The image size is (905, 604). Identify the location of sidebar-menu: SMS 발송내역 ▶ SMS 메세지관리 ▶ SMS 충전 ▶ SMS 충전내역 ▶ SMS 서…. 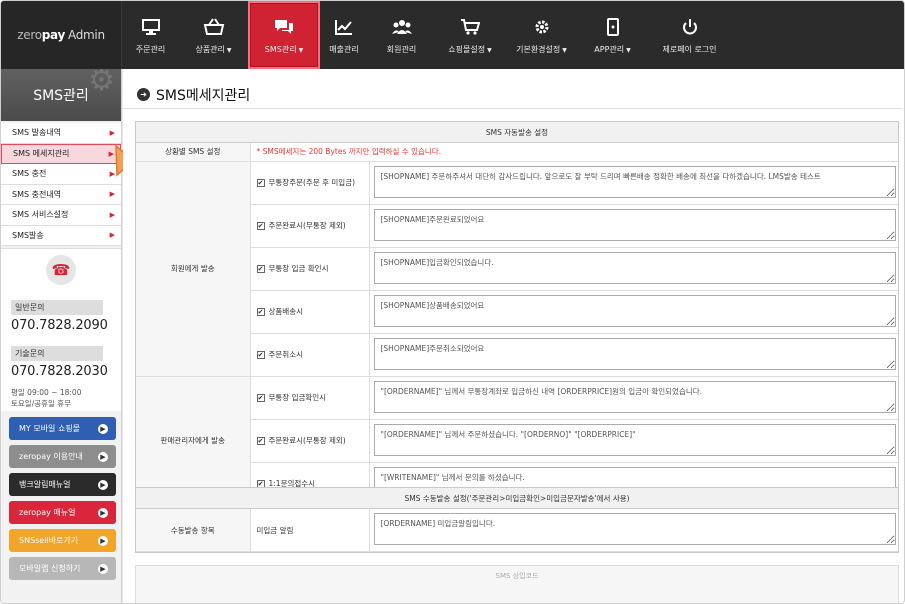
(61, 184).